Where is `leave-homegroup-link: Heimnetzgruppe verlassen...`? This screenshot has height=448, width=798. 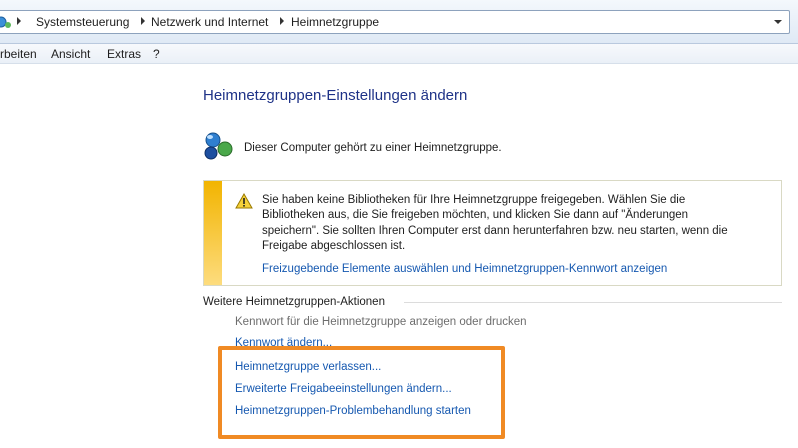 leave-homegroup-link: Heimnetzgruppe verlassen... is located at coordinates (308, 367).